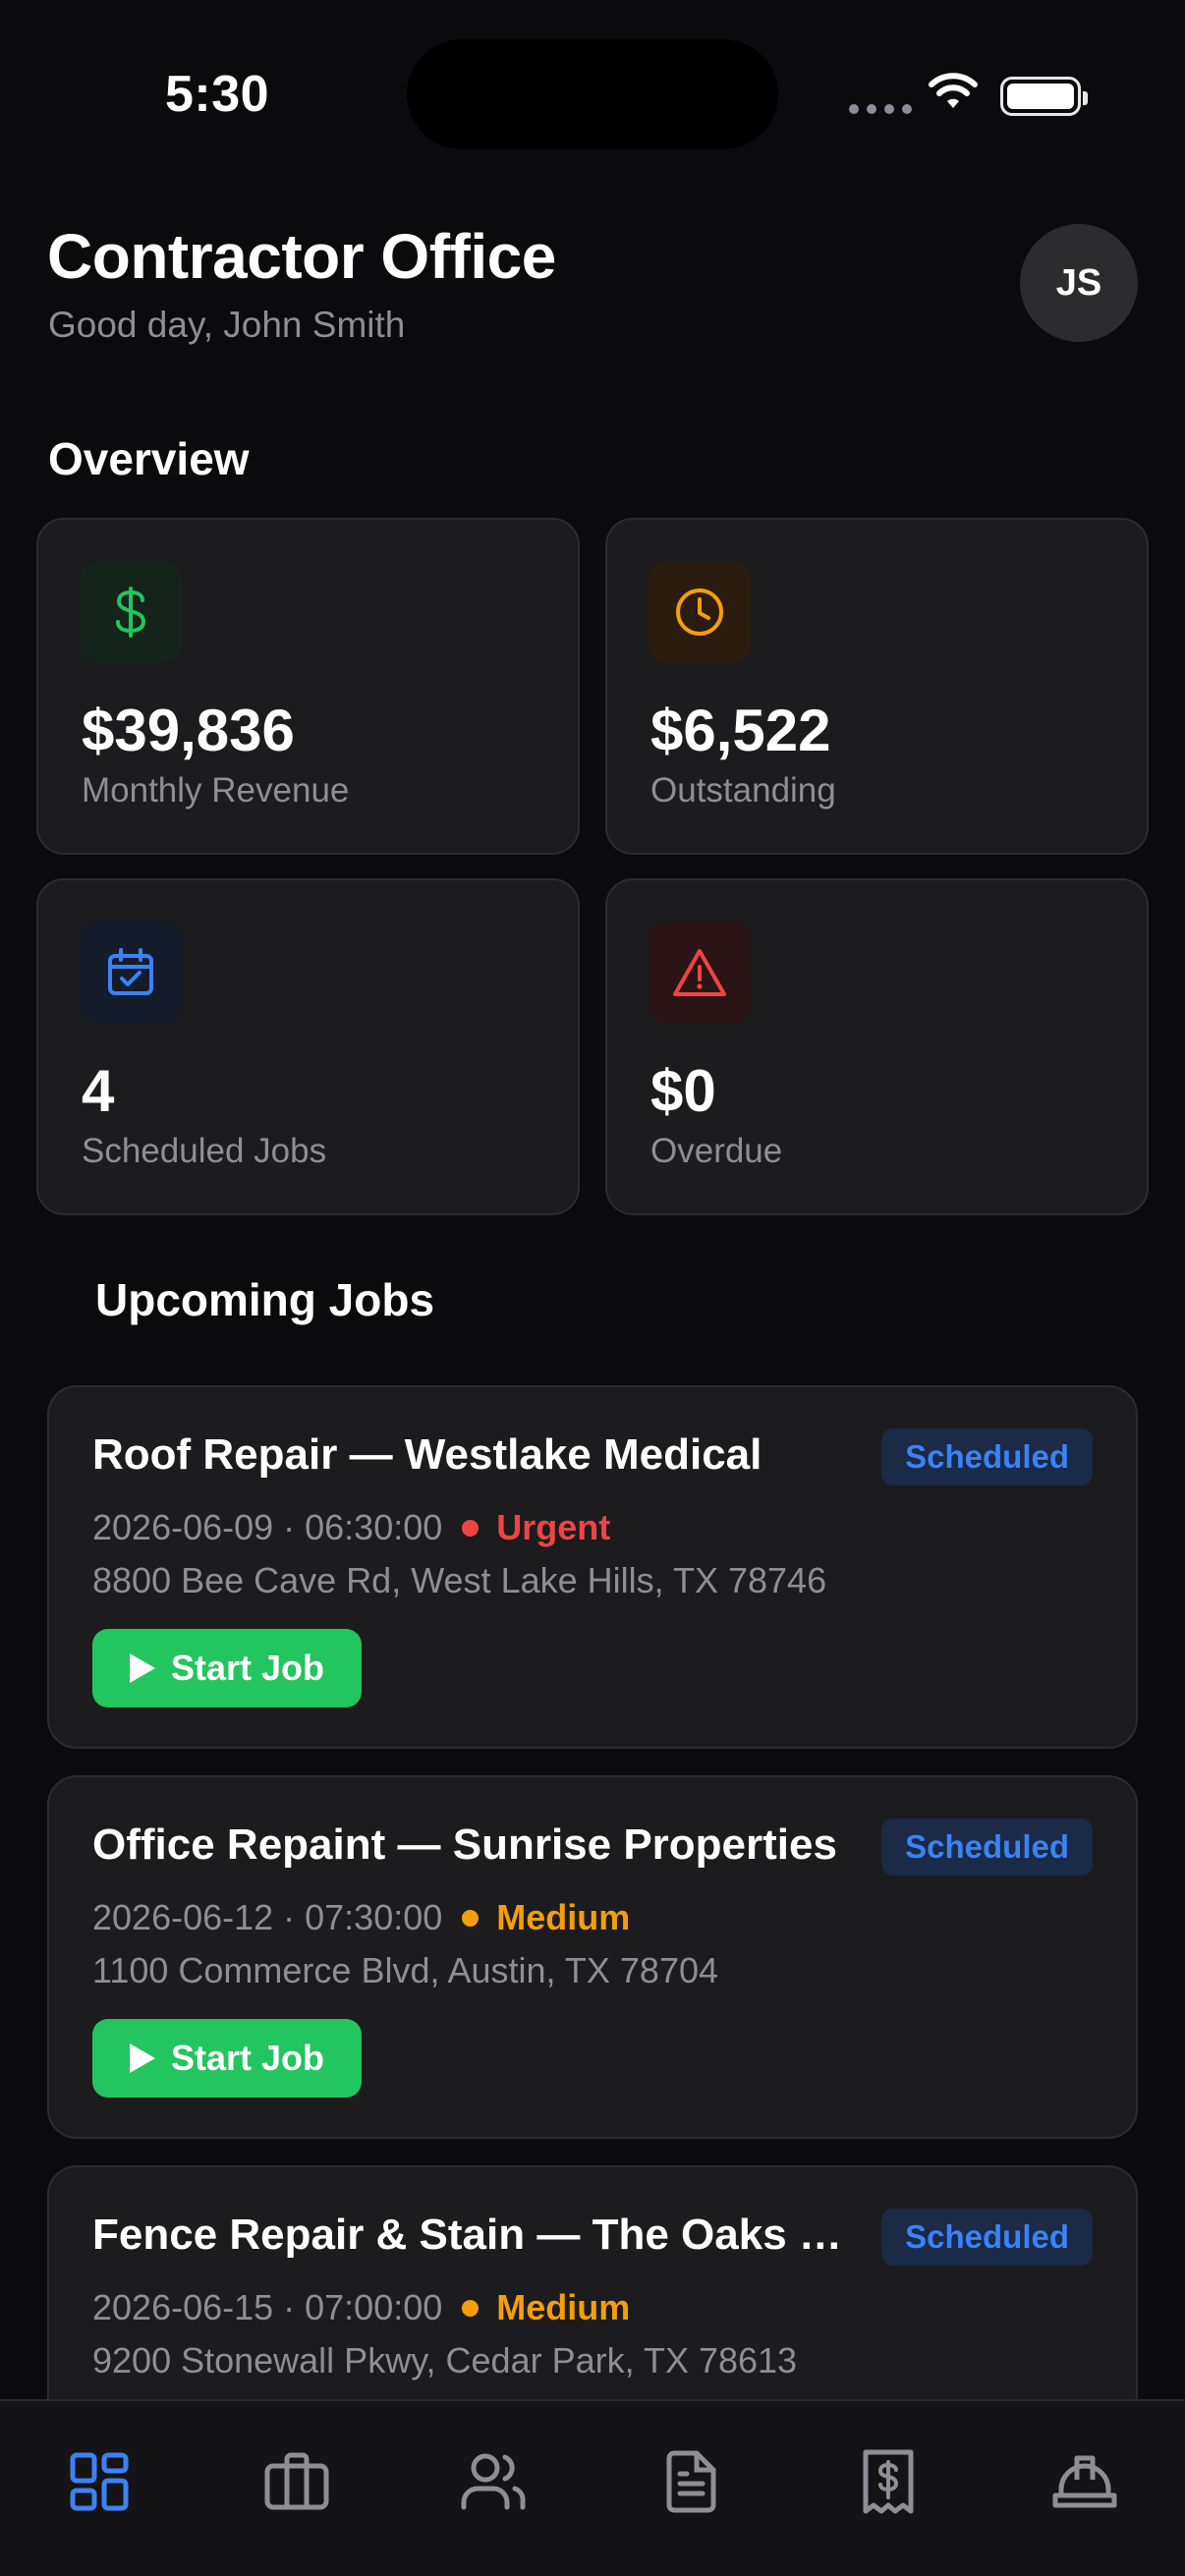  Describe the element at coordinates (131, 612) in the screenshot. I see `dollar-icon` at that location.